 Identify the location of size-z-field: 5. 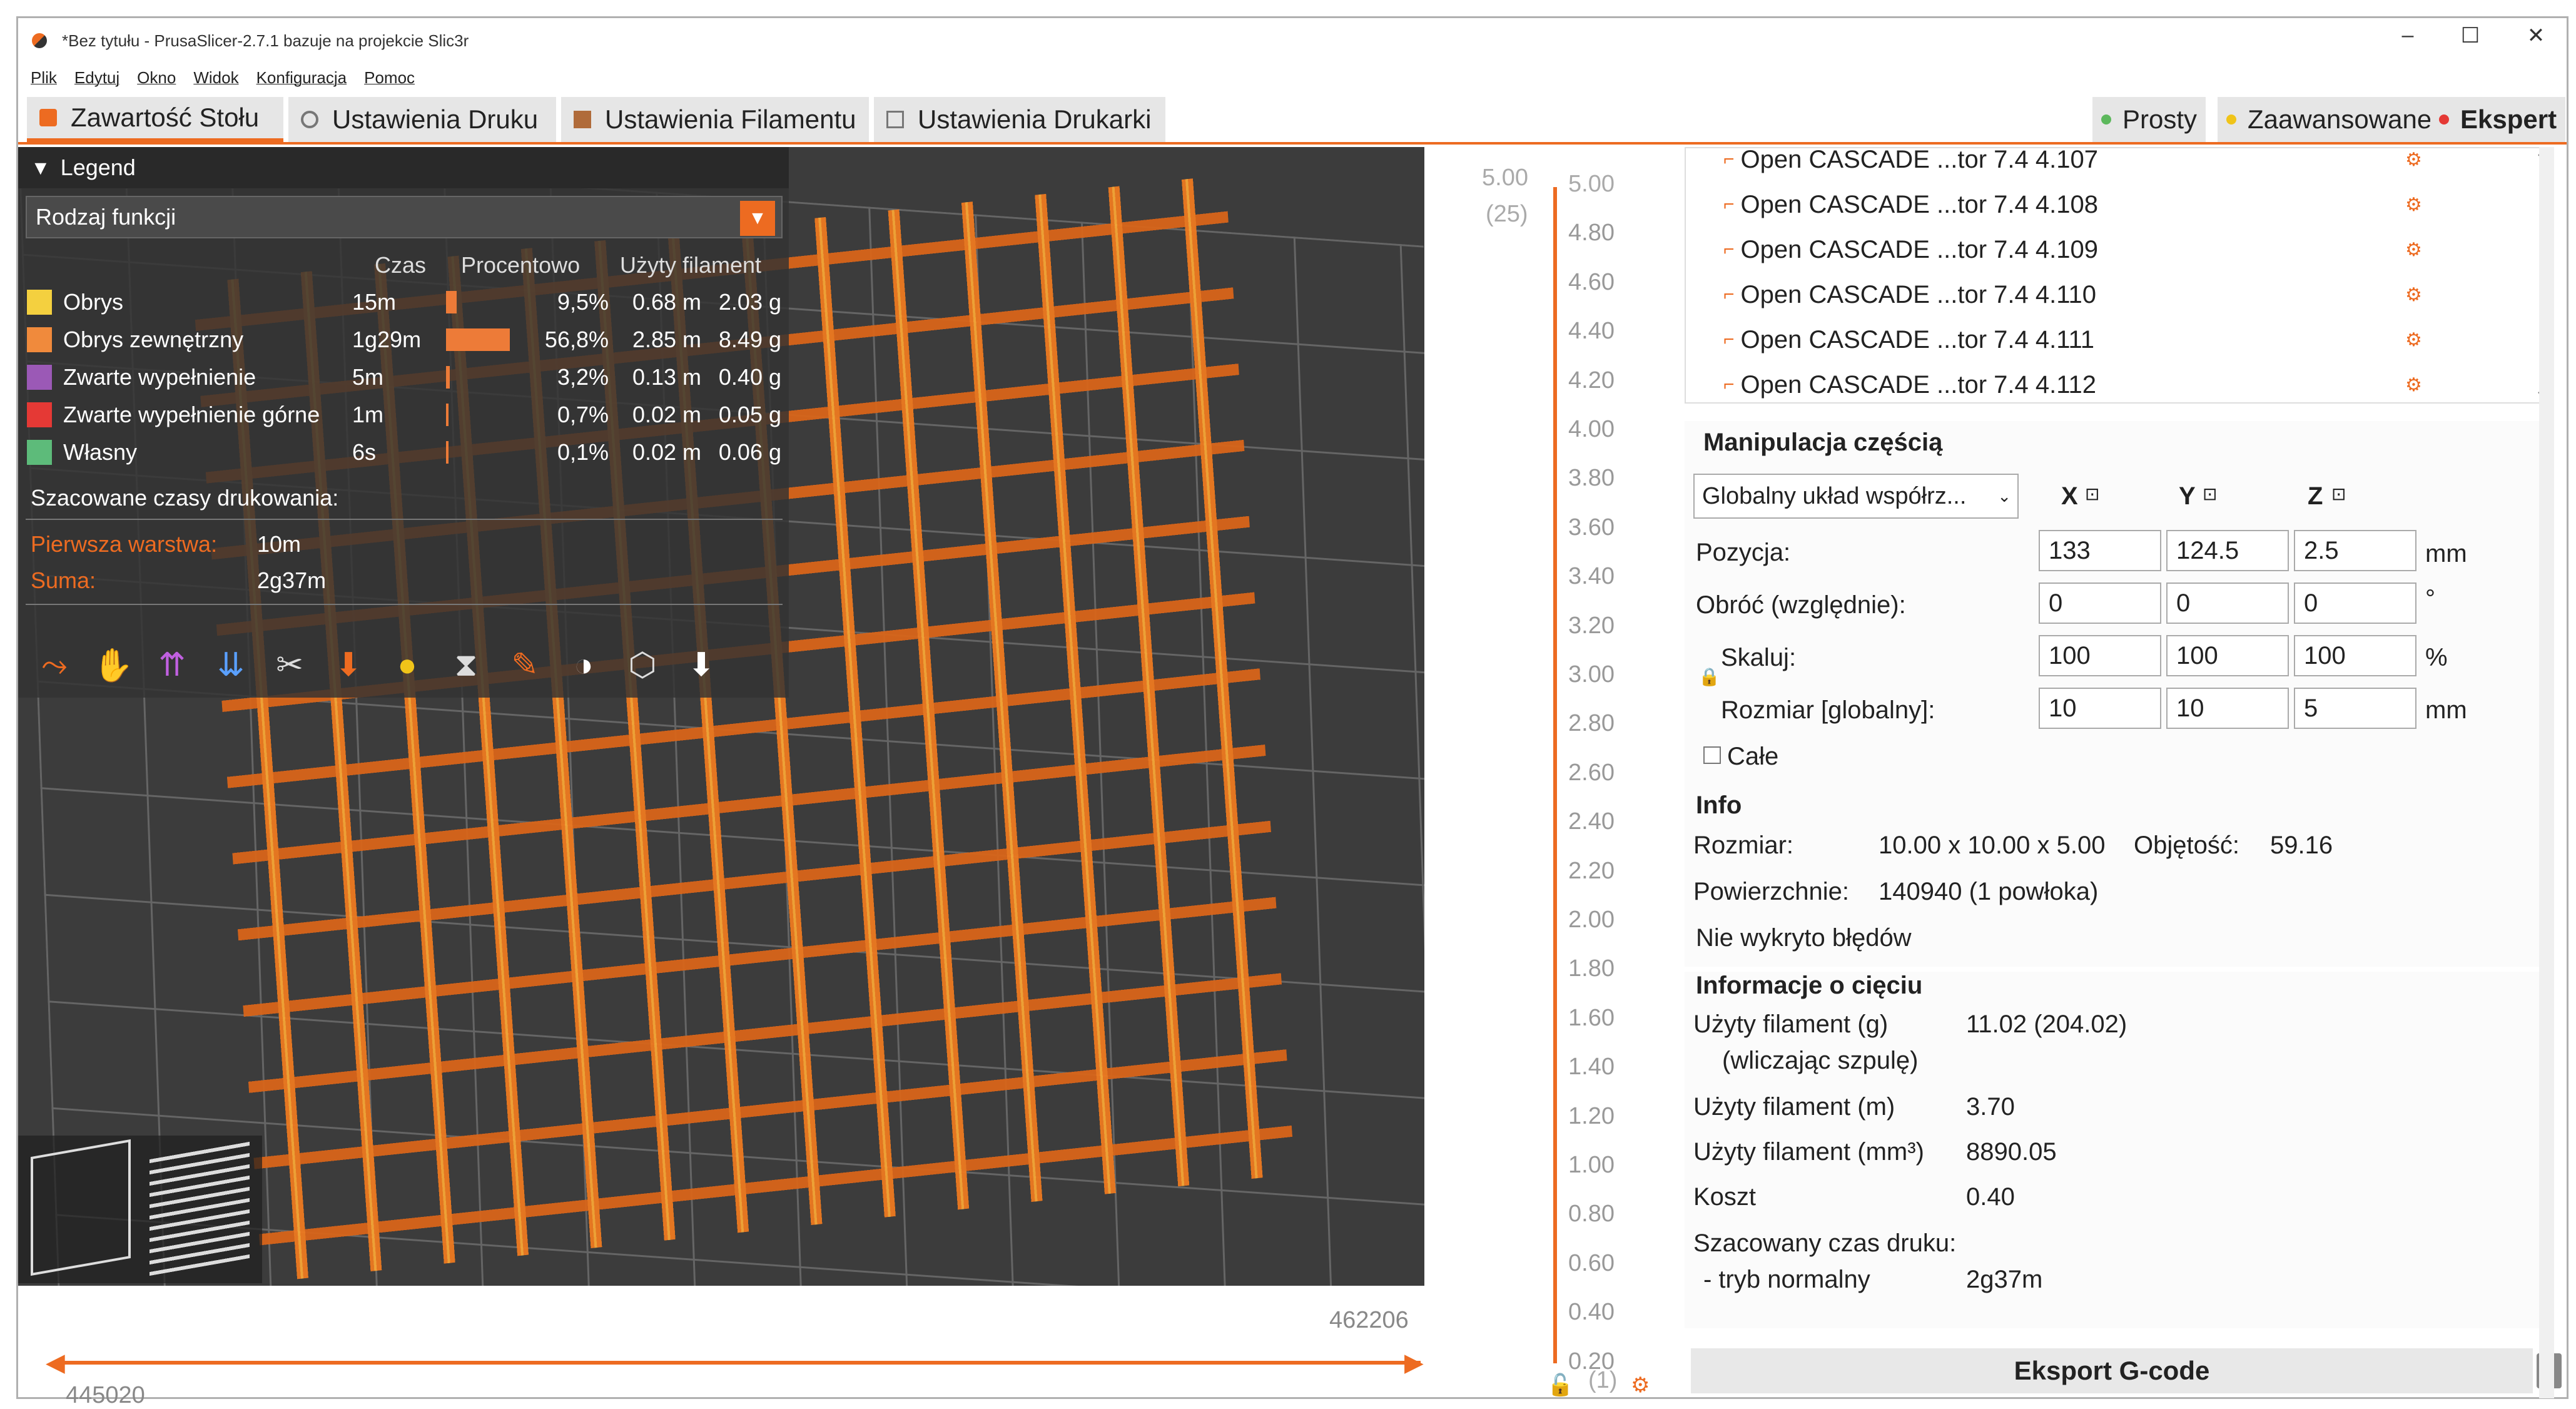
(2355, 708).